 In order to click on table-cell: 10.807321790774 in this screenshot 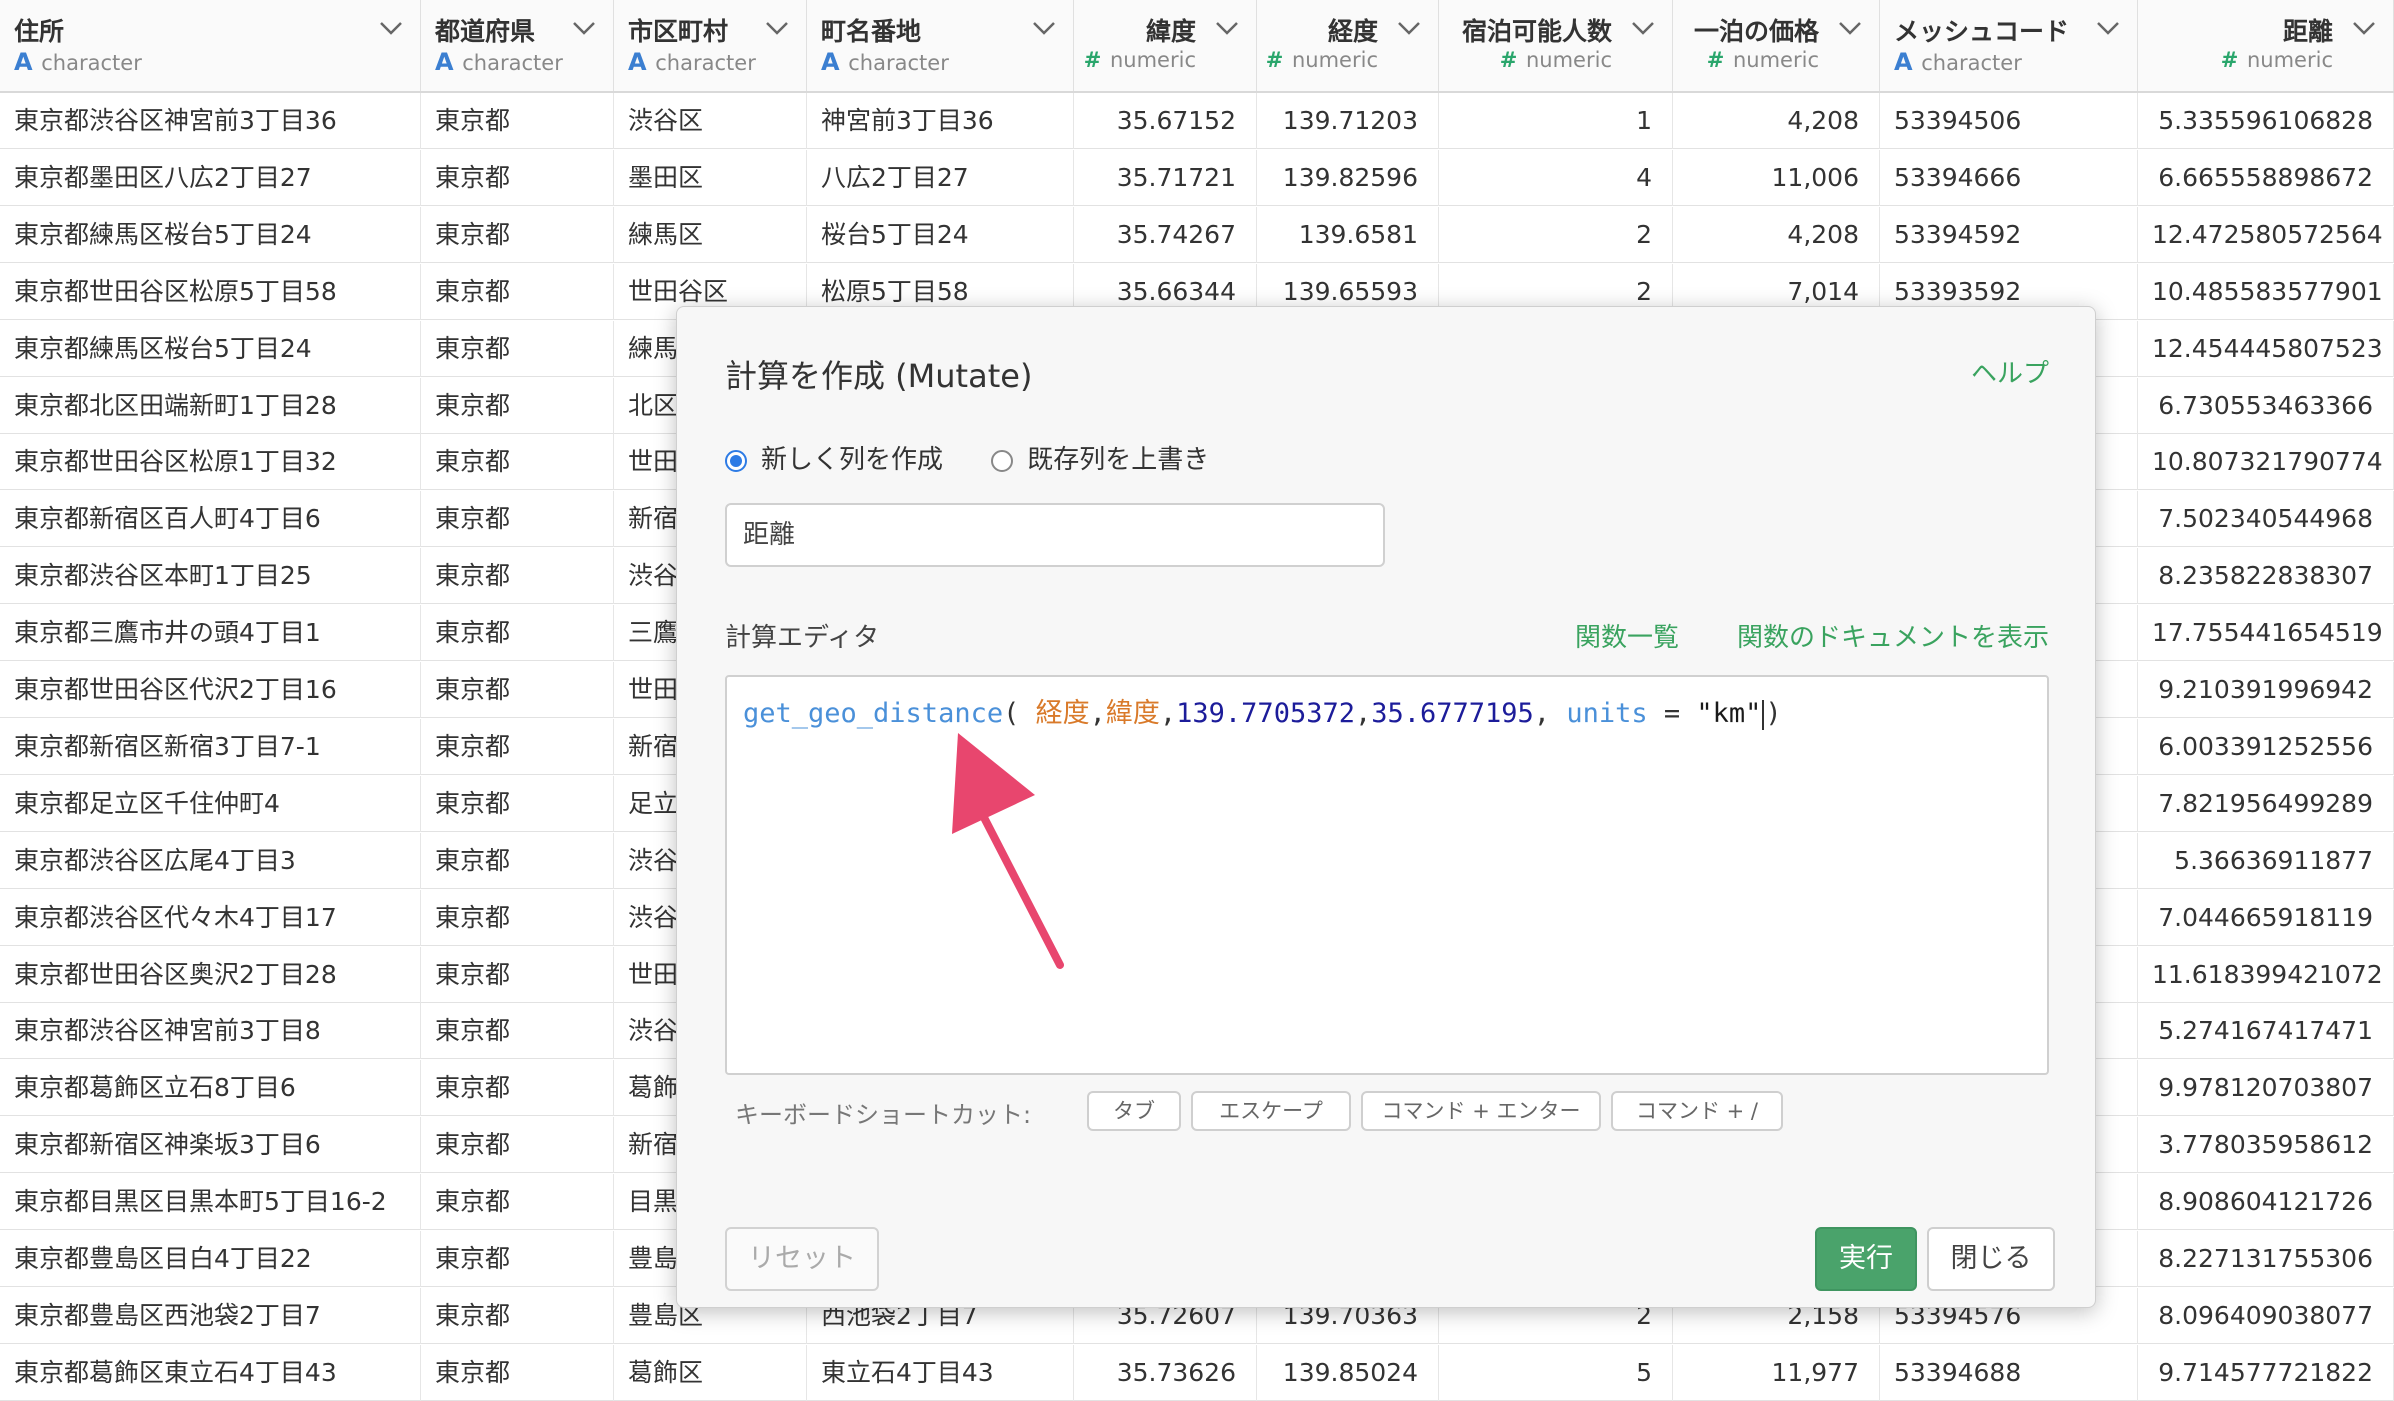, I will do `click(2266, 462)`.